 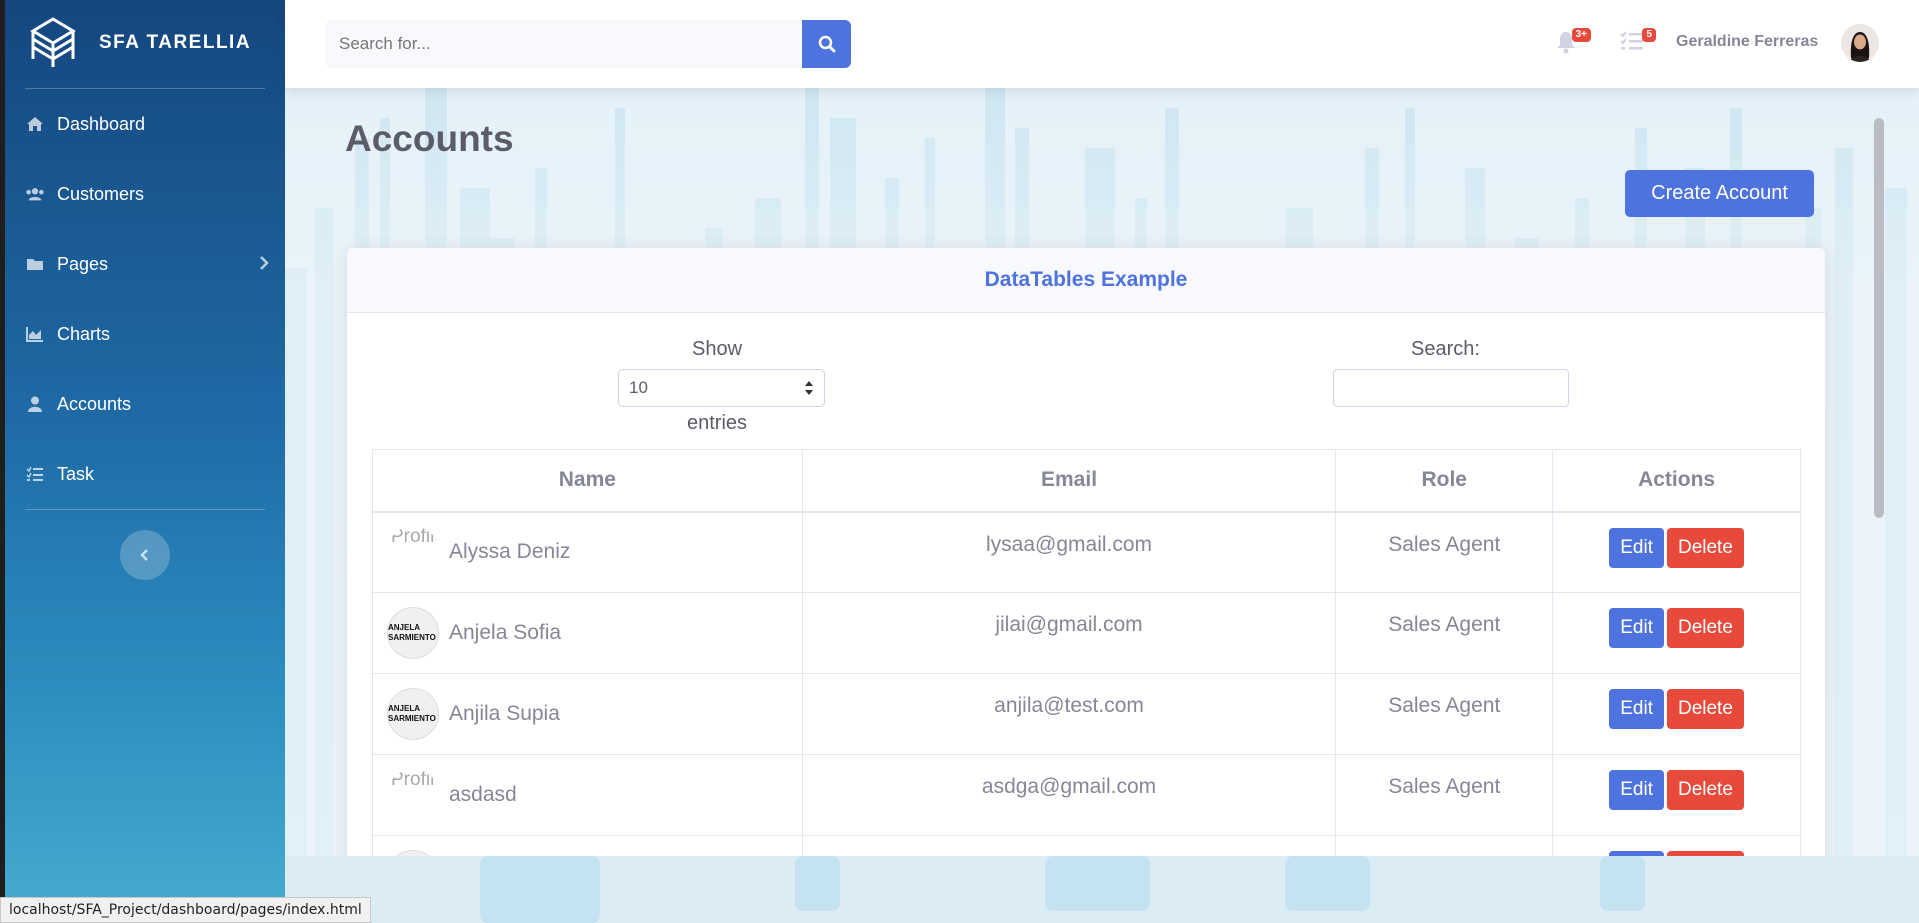 I want to click on tasks-list-icon, so click(x=1631, y=40).